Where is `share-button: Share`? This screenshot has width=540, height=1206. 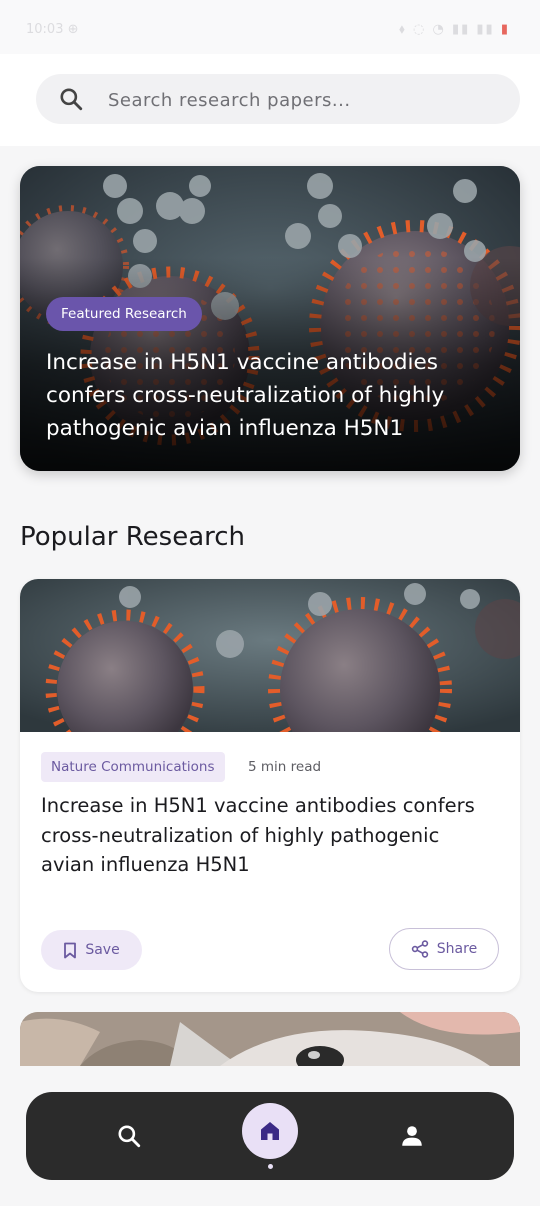 share-button: Share is located at coordinates (444, 949).